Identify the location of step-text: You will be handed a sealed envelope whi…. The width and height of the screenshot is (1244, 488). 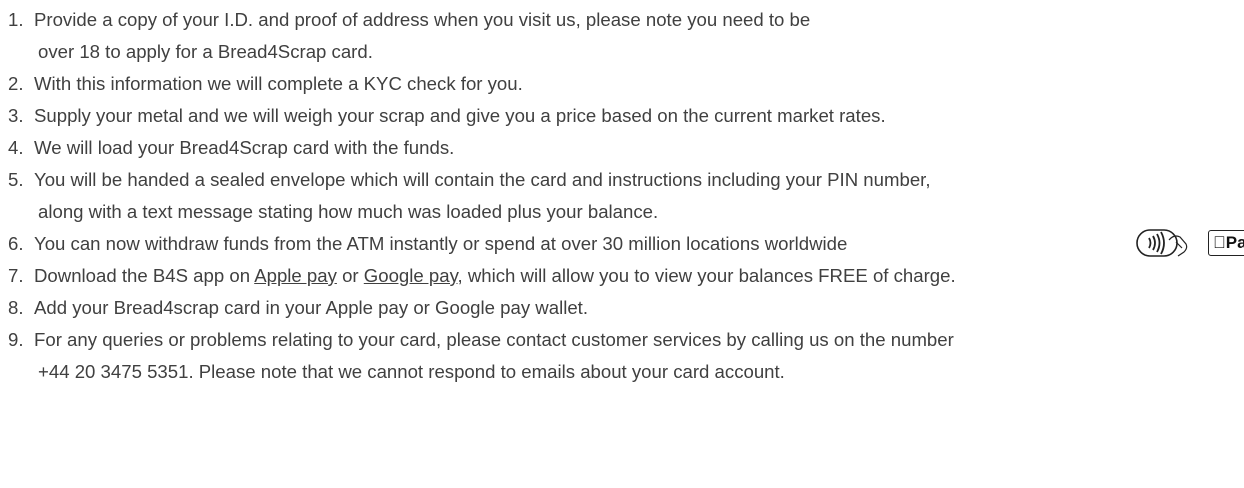
(482, 179).